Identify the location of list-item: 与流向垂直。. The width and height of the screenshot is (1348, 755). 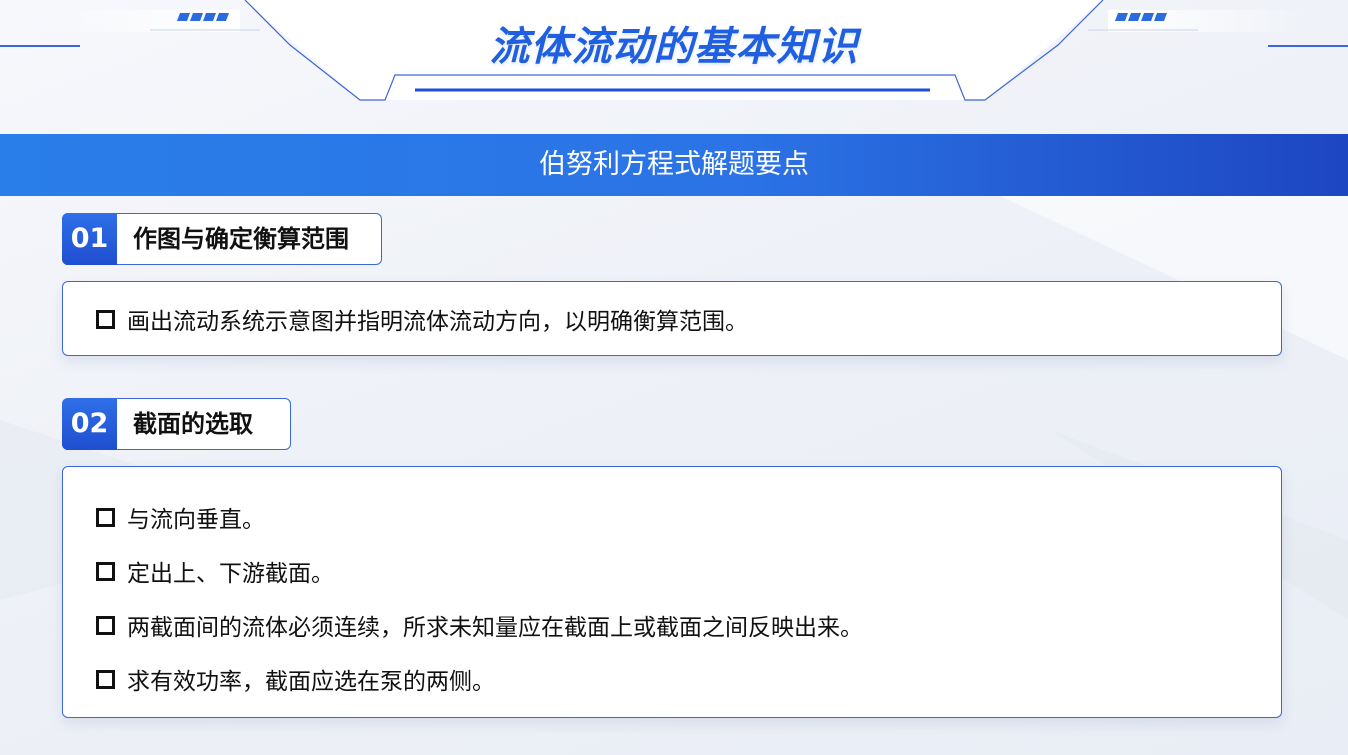
(180, 517).